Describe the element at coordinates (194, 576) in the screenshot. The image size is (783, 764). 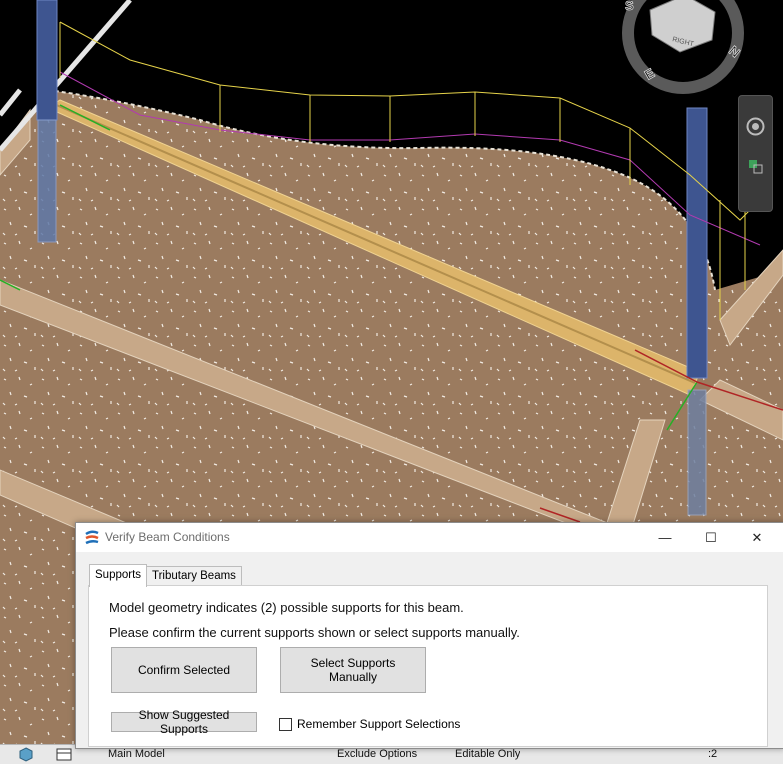
I see `tab-tributary-beams: Tributary Beams` at that location.